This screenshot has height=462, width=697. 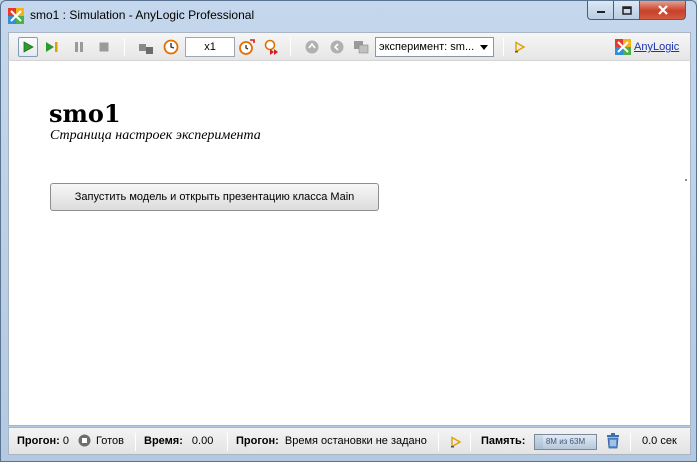 I want to click on step-icon, so click(x=146, y=49).